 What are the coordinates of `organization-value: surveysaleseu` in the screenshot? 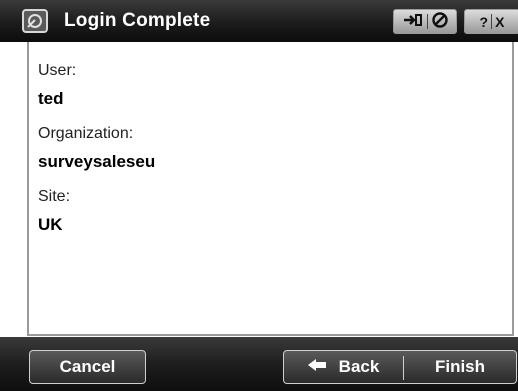 It's located at (97, 161).